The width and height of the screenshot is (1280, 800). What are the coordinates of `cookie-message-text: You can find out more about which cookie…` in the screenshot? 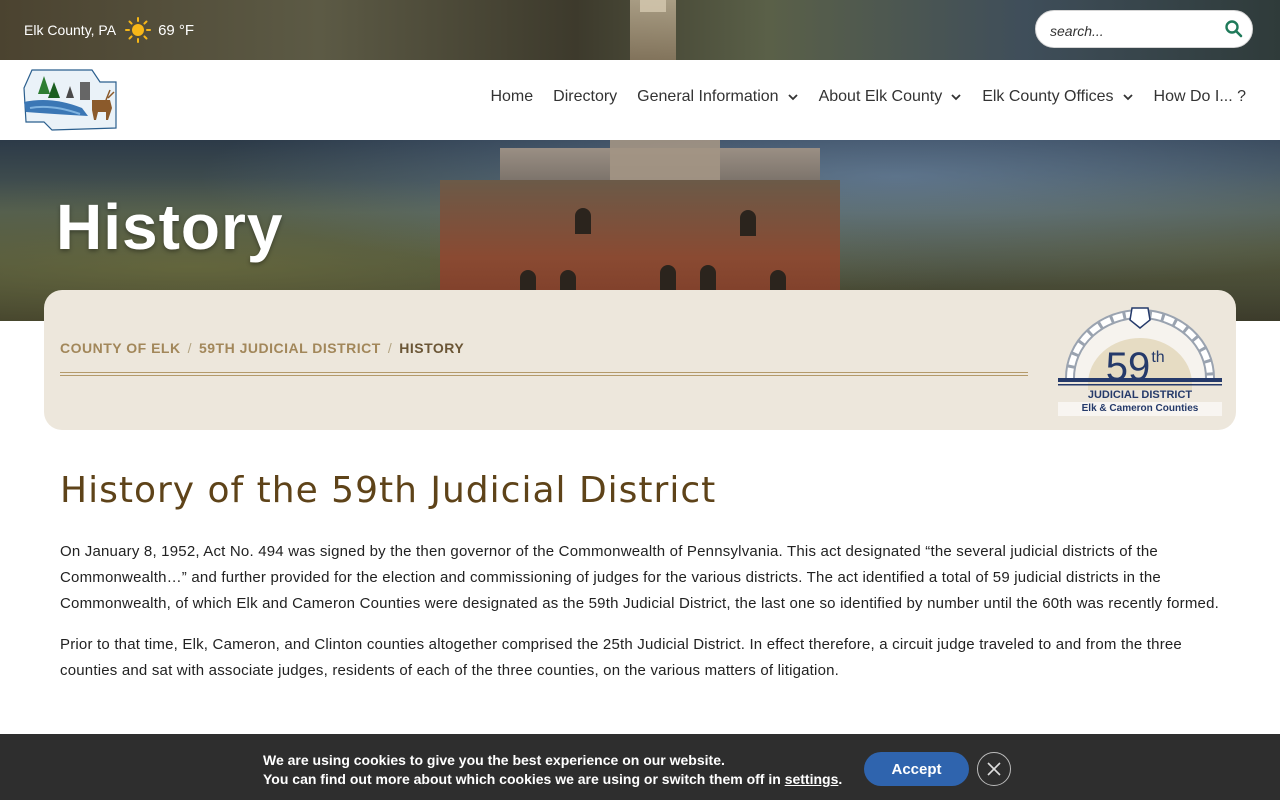 It's located at (524, 779).